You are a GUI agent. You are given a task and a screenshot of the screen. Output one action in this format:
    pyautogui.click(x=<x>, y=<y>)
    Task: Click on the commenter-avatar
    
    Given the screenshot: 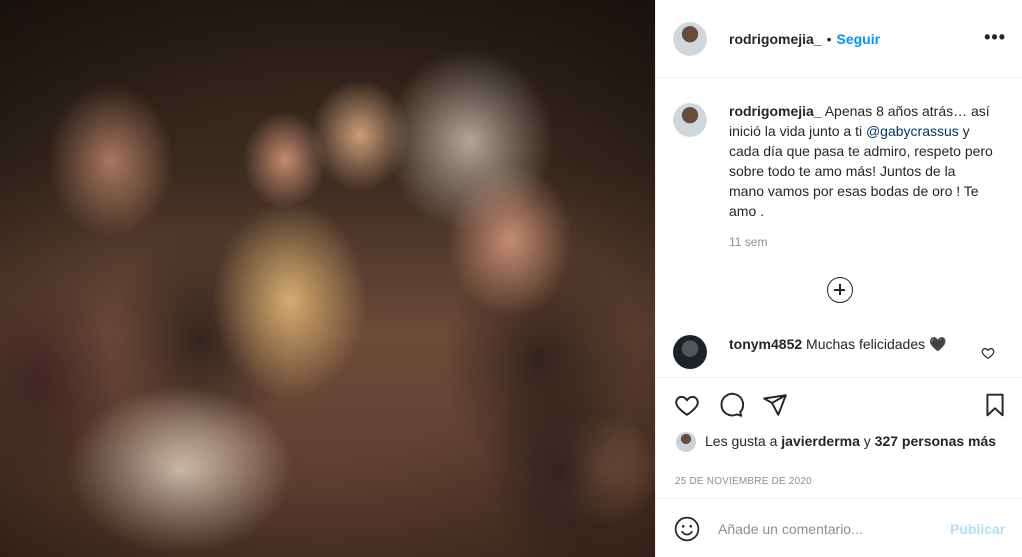 What is the action you would take?
    pyautogui.click(x=690, y=352)
    